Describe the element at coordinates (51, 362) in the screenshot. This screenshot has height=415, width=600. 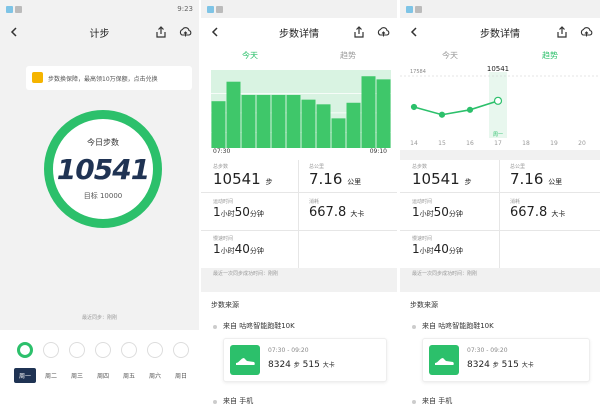
I see `day-selector-item: 周二` at that location.